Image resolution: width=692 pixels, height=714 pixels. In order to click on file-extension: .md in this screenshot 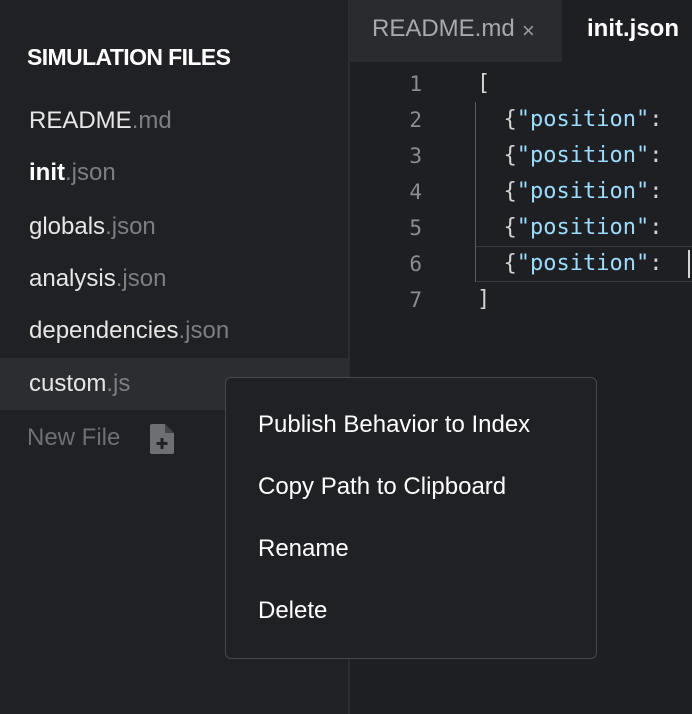, I will do `click(151, 120)`.